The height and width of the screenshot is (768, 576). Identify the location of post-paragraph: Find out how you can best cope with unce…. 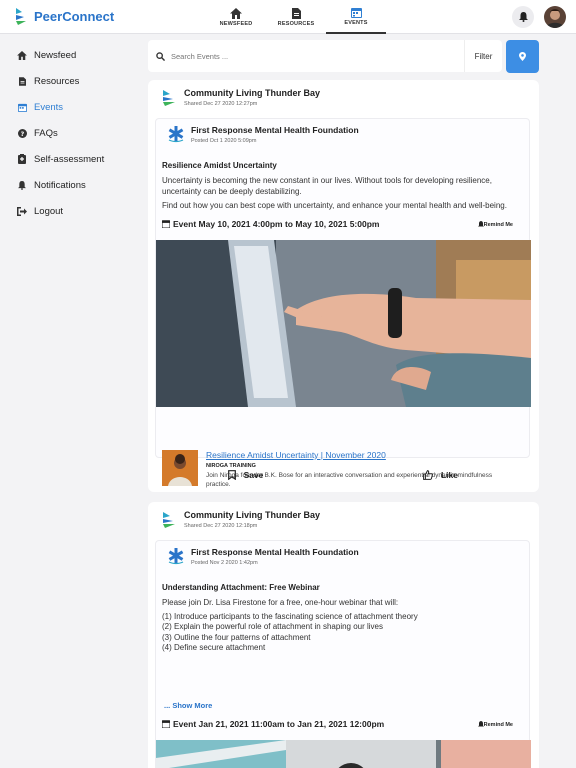
(334, 205).